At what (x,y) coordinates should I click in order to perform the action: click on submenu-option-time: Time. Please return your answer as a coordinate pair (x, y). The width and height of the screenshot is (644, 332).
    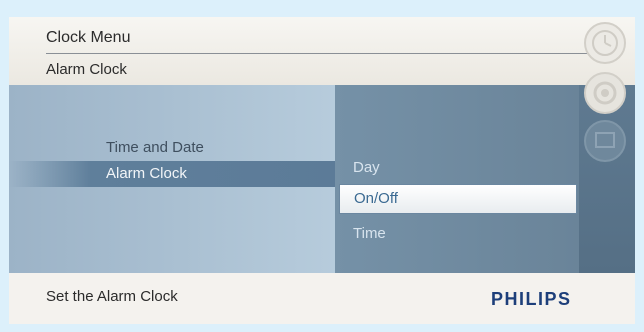
    Looking at the image, I should click on (369, 234).